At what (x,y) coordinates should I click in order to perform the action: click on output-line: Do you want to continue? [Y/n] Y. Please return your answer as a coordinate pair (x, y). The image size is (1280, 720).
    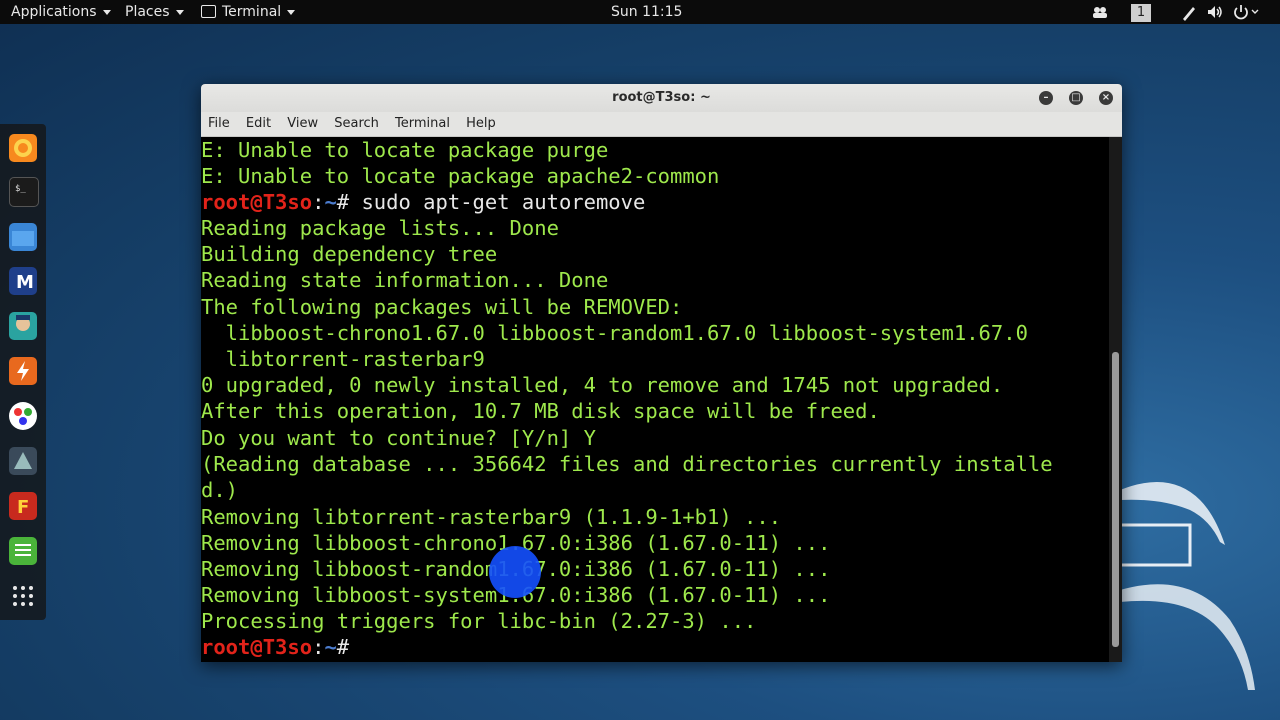
    Looking at the image, I should click on (398, 438).